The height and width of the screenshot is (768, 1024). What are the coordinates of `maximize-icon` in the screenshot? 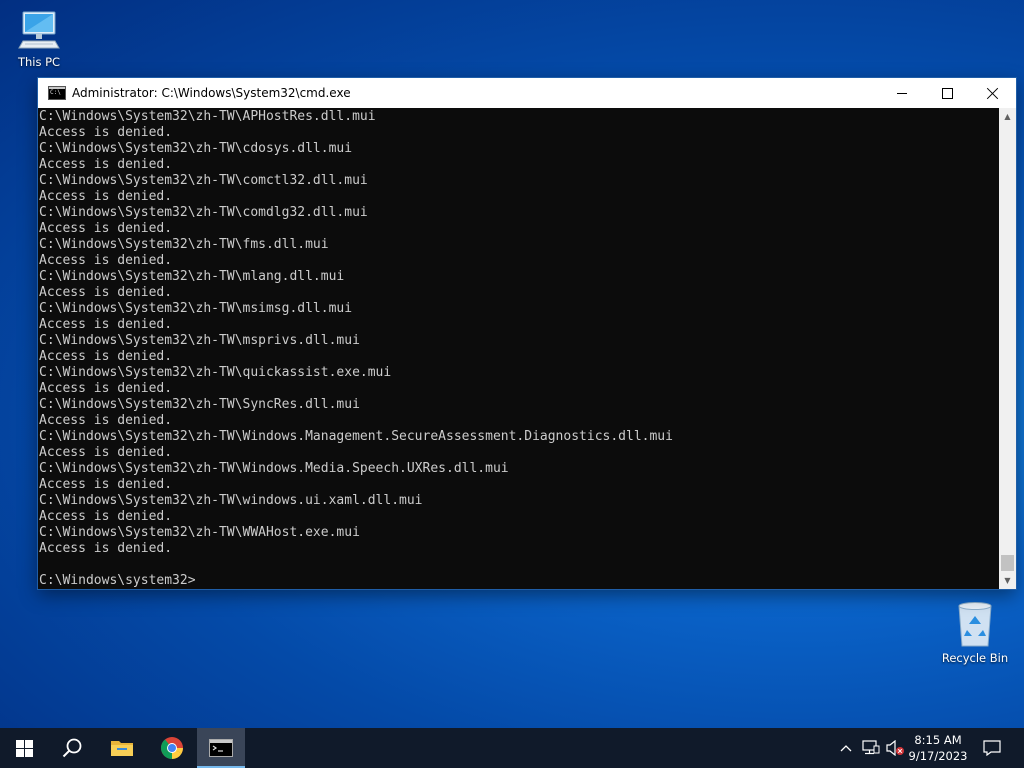 It's located at (947, 93).